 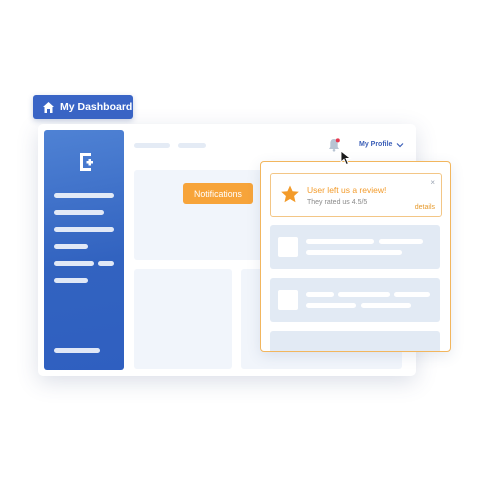 I want to click on house-icon, so click(x=48, y=107).